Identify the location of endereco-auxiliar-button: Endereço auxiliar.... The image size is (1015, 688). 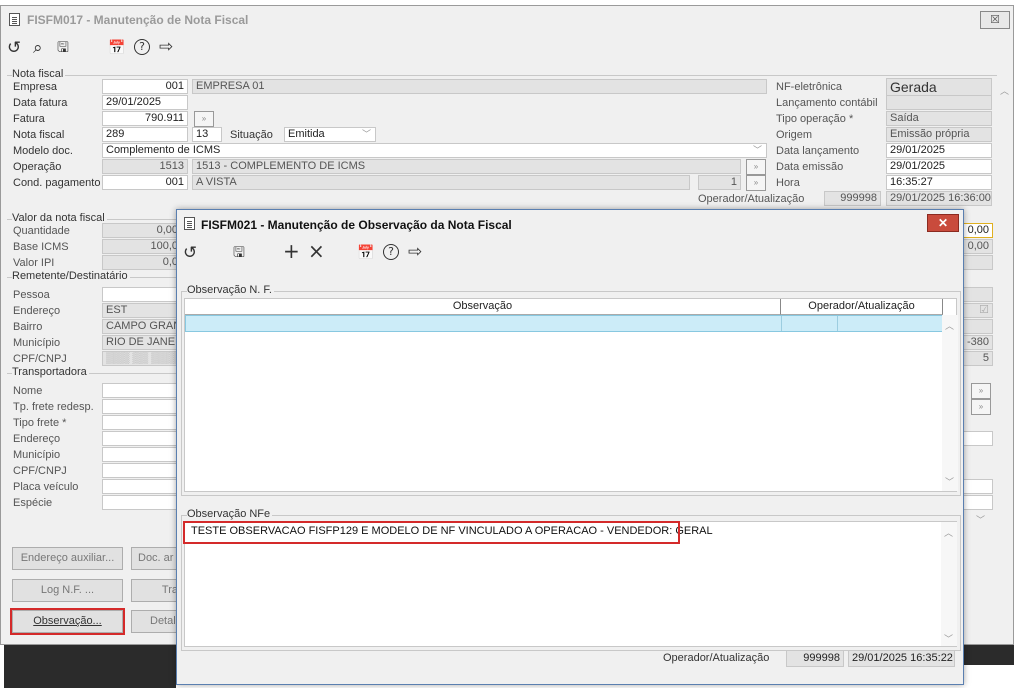
(67, 558).